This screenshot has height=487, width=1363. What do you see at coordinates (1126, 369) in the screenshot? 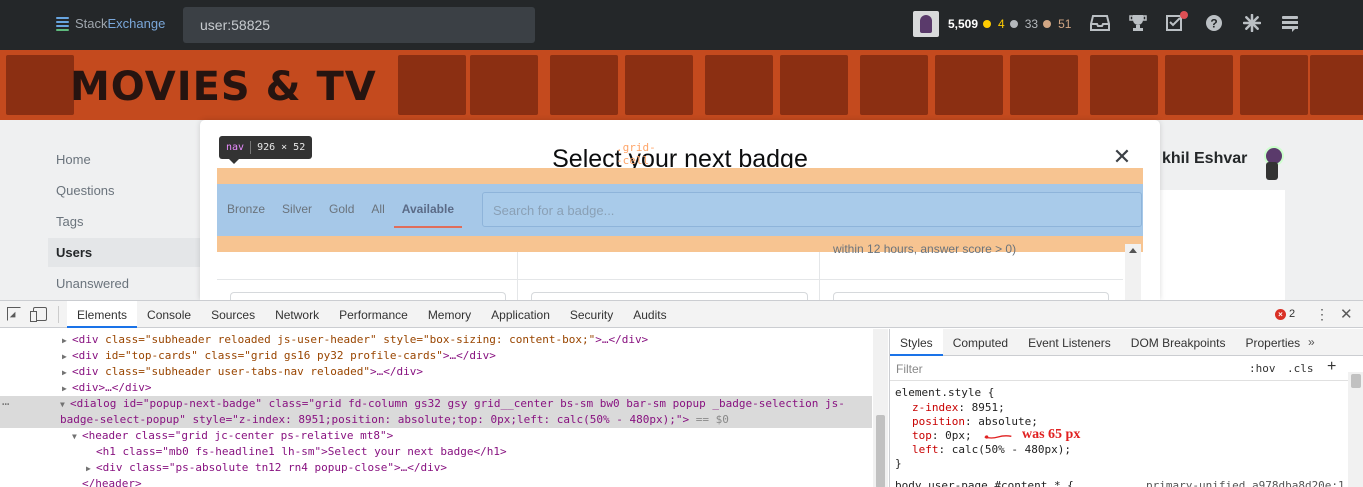
I see `styles-filter-row: Filter :hov .cls +` at bounding box center [1126, 369].